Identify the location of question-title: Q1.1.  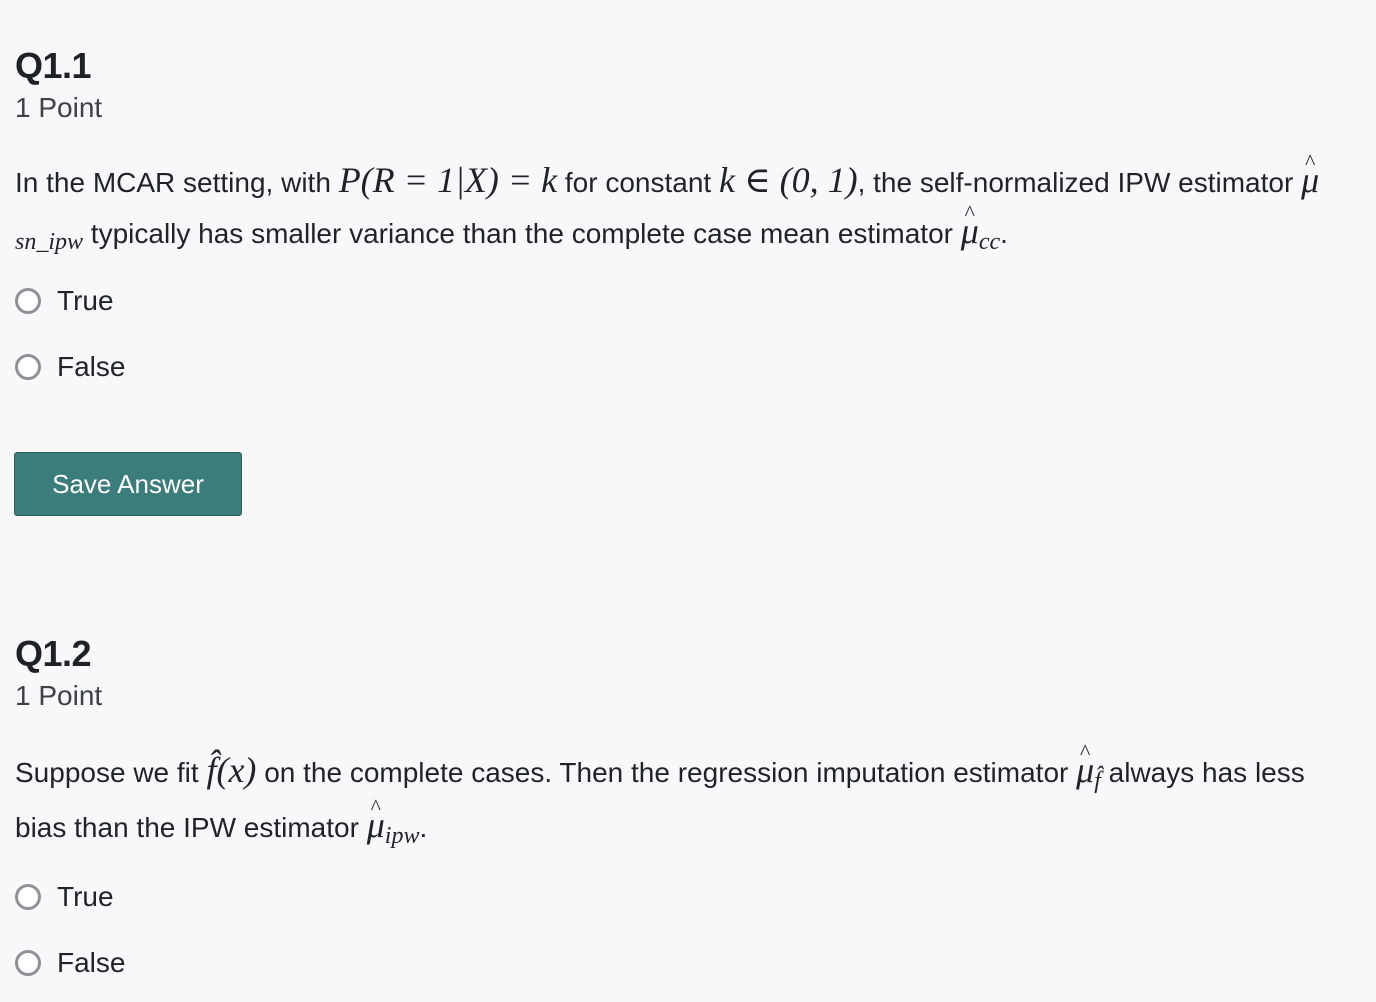
(53, 65).